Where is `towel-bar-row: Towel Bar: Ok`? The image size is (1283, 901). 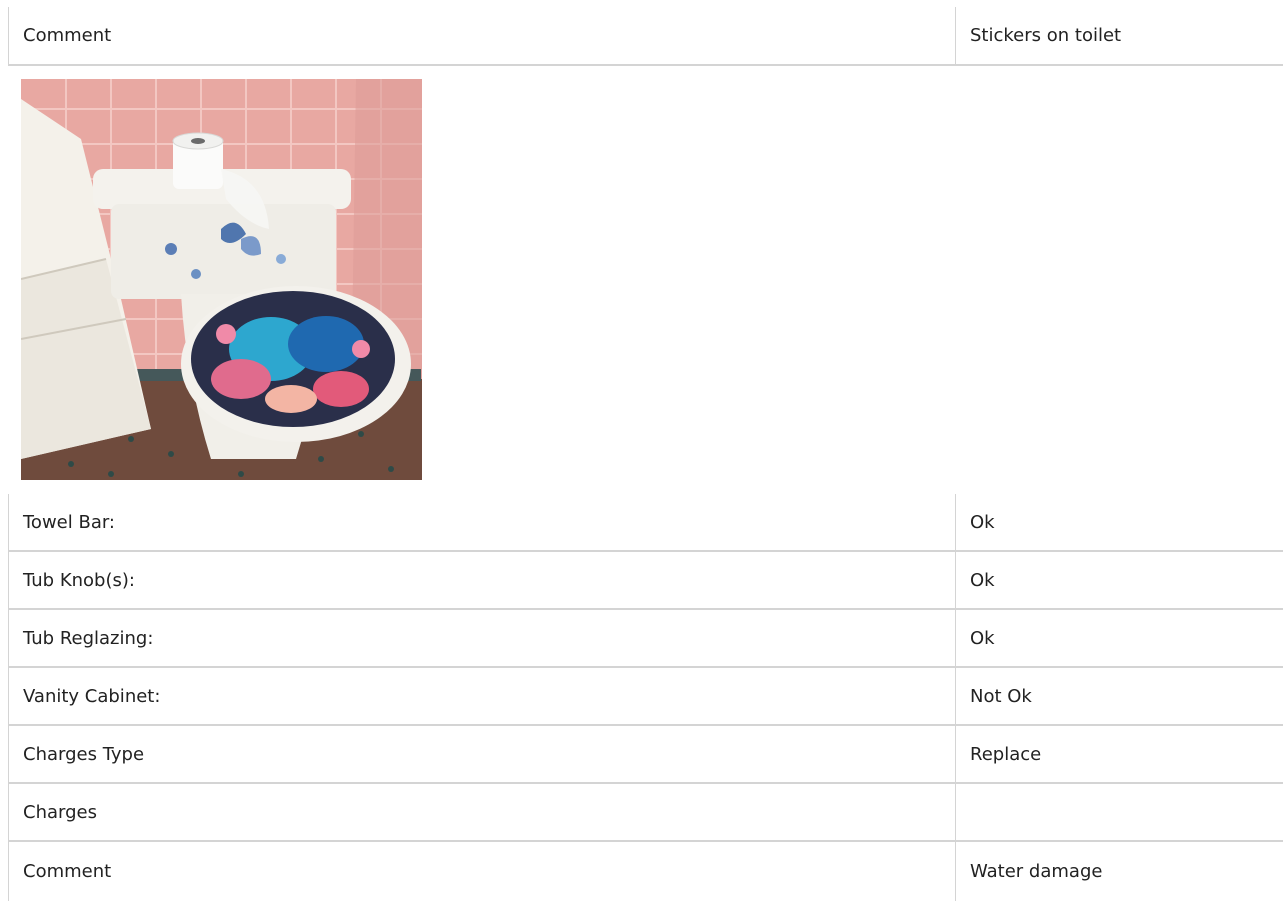
towel-bar-row: Towel Bar: Ok is located at coordinates (645, 523).